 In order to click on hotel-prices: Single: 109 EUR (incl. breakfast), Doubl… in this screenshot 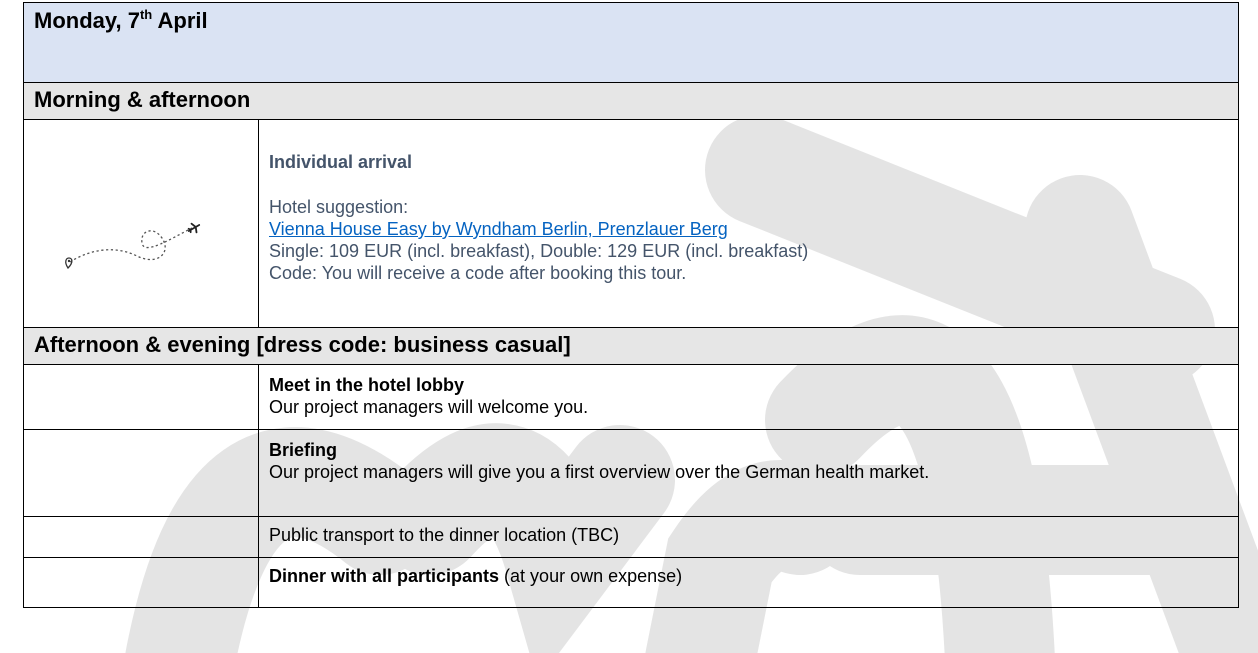, I will do `click(539, 251)`.